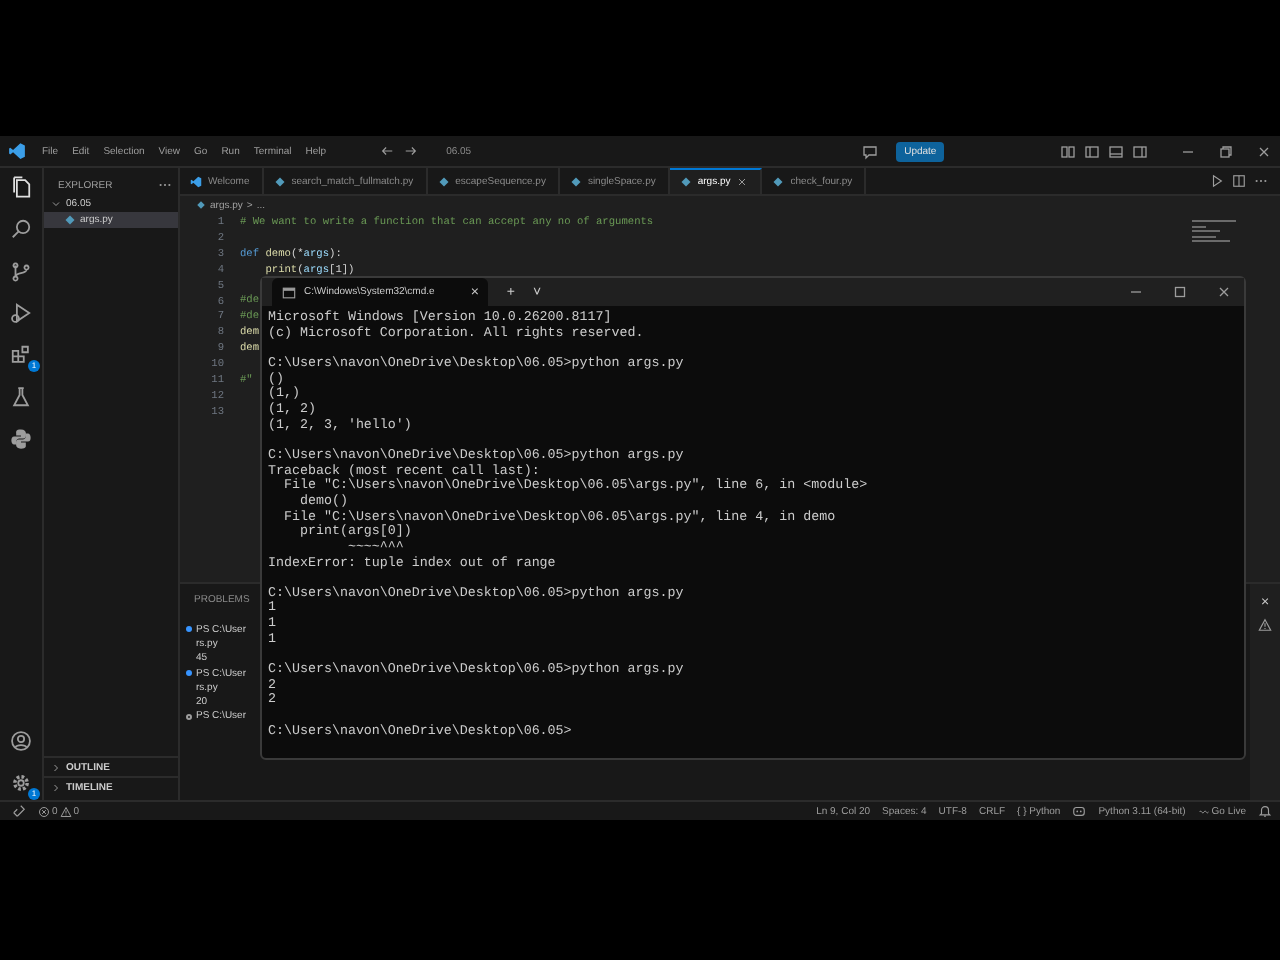  I want to click on minimap-drawing, so click(1216, 231).